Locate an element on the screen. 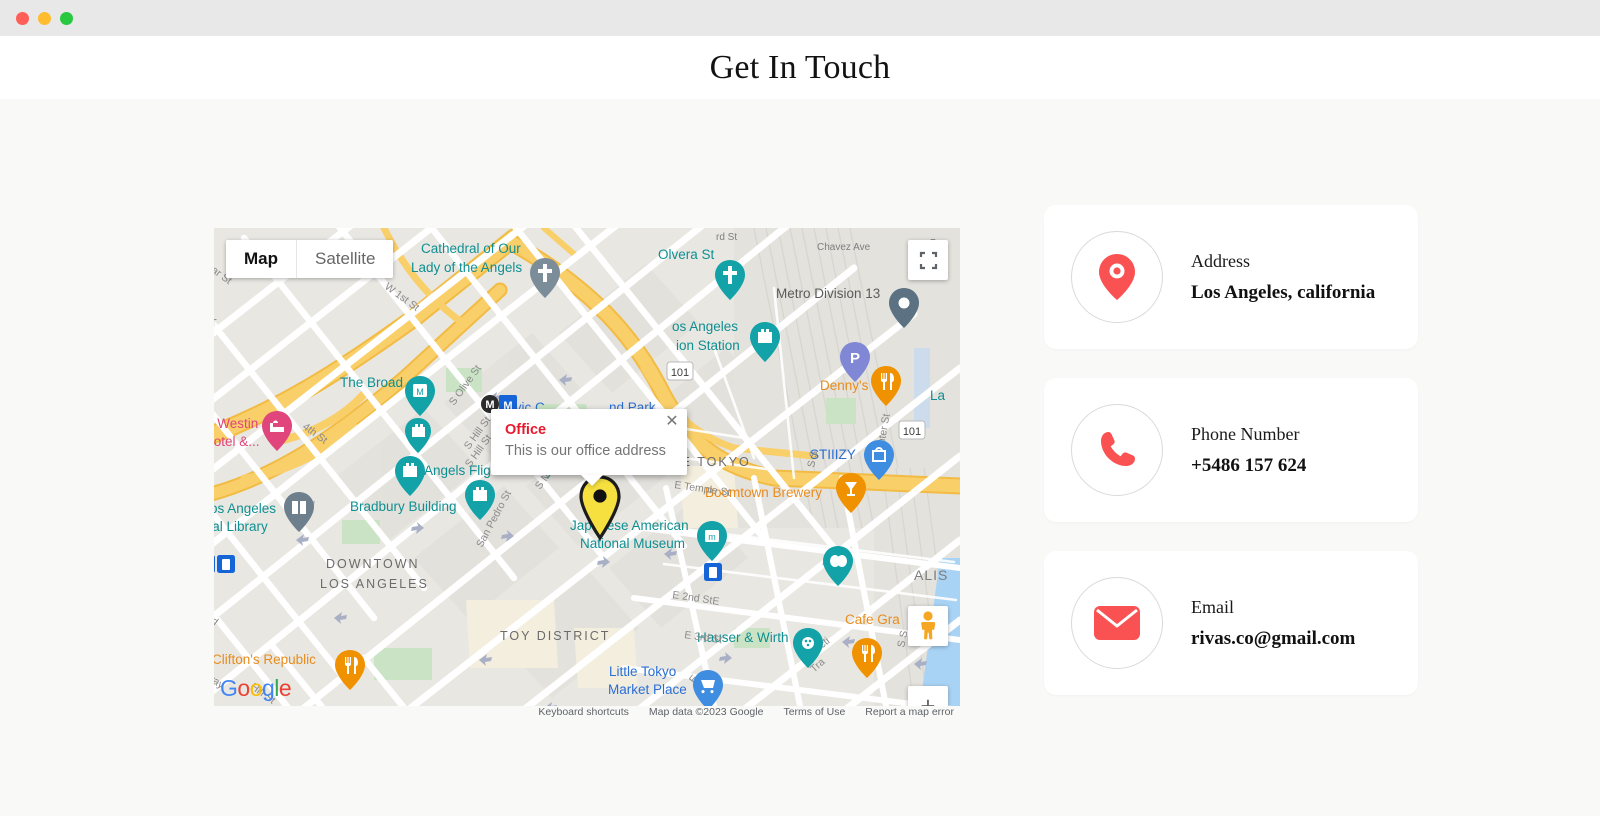  maximize-window-button is located at coordinates (66, 18).